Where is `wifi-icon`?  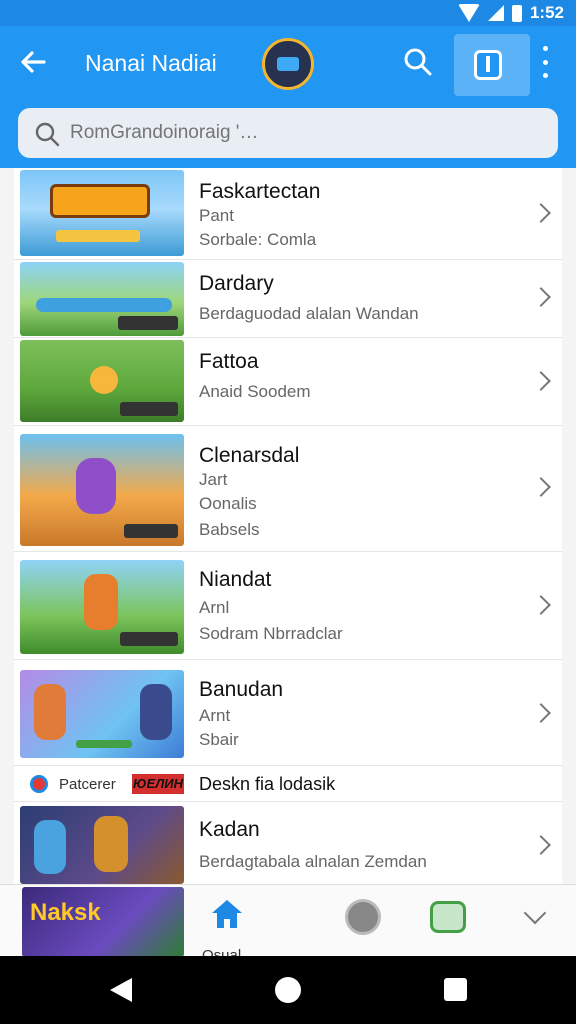
wifi-icon is located at coordinates (468, 13).